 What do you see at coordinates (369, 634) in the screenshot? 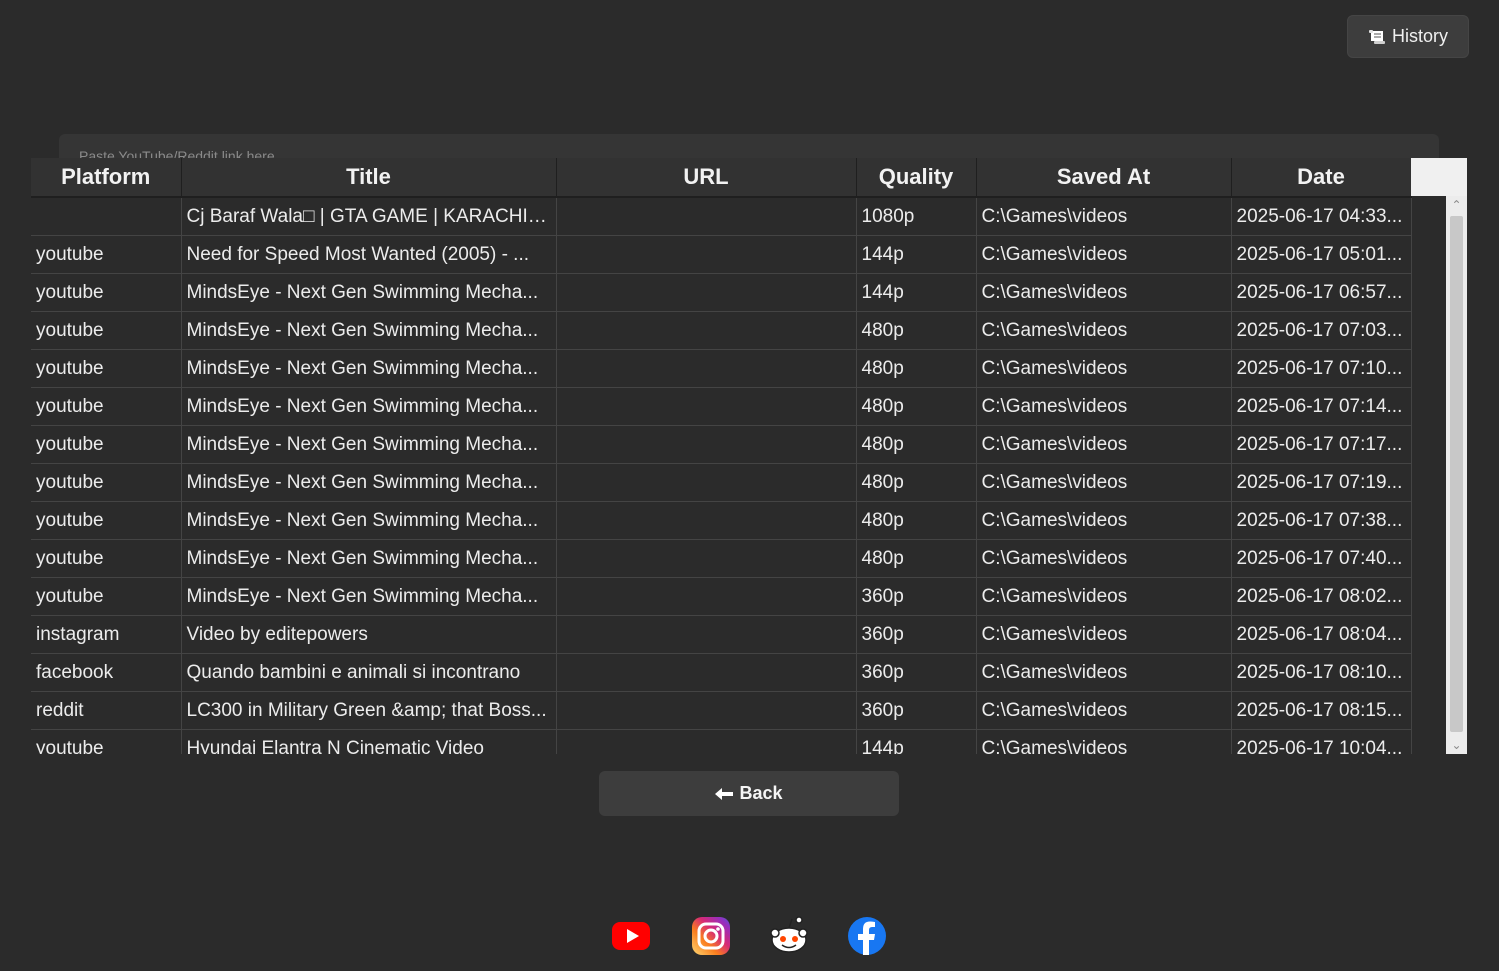
I see `cell-title: Video by editepowers` at bounding box center [369, 634].